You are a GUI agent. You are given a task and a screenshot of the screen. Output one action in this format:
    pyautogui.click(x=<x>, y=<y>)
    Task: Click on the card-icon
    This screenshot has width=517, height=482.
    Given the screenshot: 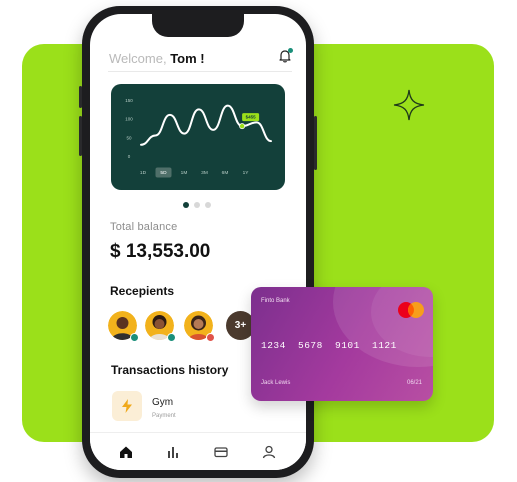 What is the action you would take?
    pyautogui.click(x=221, y=452)
    